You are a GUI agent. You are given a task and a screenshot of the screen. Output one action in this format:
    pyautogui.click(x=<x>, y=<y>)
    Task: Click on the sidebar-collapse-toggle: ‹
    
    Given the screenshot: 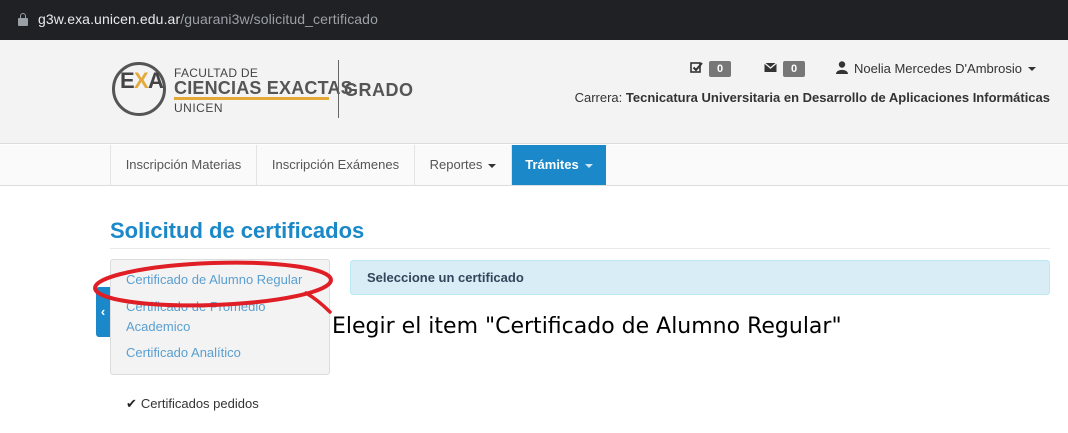 What is the action you would take?
    pyautogui.click(x=103, y=312)
    